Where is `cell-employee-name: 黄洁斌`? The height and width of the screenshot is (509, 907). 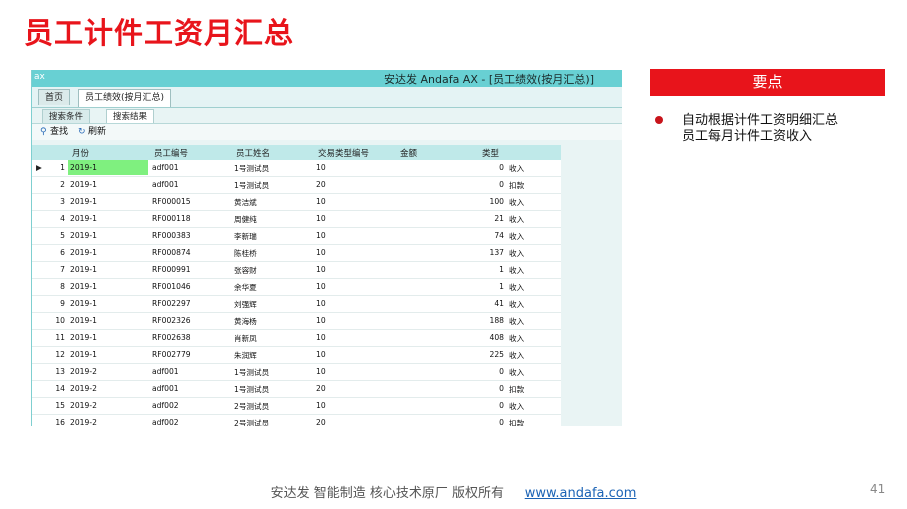
cell-employee-name: 黄洁斌 is located at coordinates (245, 202).